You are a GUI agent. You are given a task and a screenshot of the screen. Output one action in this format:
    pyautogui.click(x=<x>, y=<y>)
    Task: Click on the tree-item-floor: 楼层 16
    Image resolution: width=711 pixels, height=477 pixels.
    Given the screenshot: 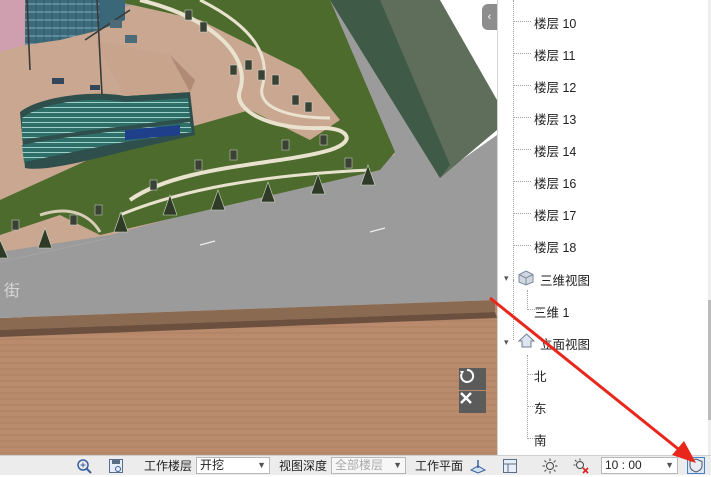 What is the action you would take?
    pyautogui.click(x=555, y=182)
    